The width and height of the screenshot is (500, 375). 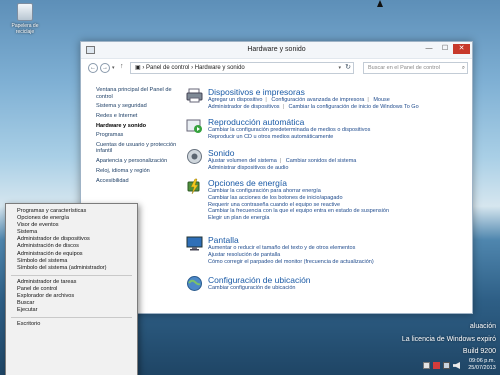 I want to click on menu-item-system: Sistema, so click(x=71, y=232).